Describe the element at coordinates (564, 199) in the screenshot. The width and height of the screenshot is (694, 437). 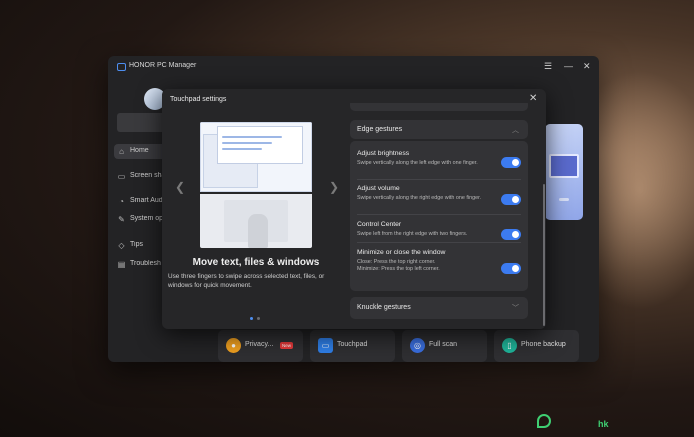
I see `promo-pager` at that location.